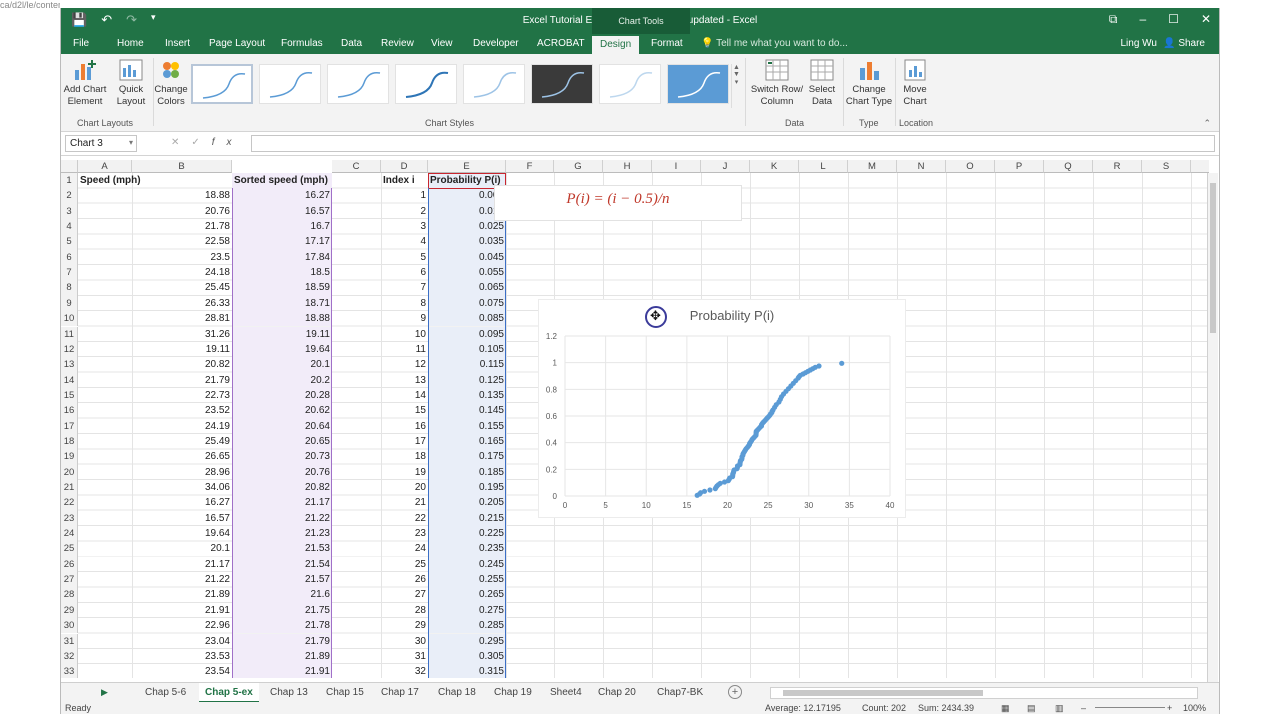  I want to click on cell-speed: 20.1, so click(155, 548).